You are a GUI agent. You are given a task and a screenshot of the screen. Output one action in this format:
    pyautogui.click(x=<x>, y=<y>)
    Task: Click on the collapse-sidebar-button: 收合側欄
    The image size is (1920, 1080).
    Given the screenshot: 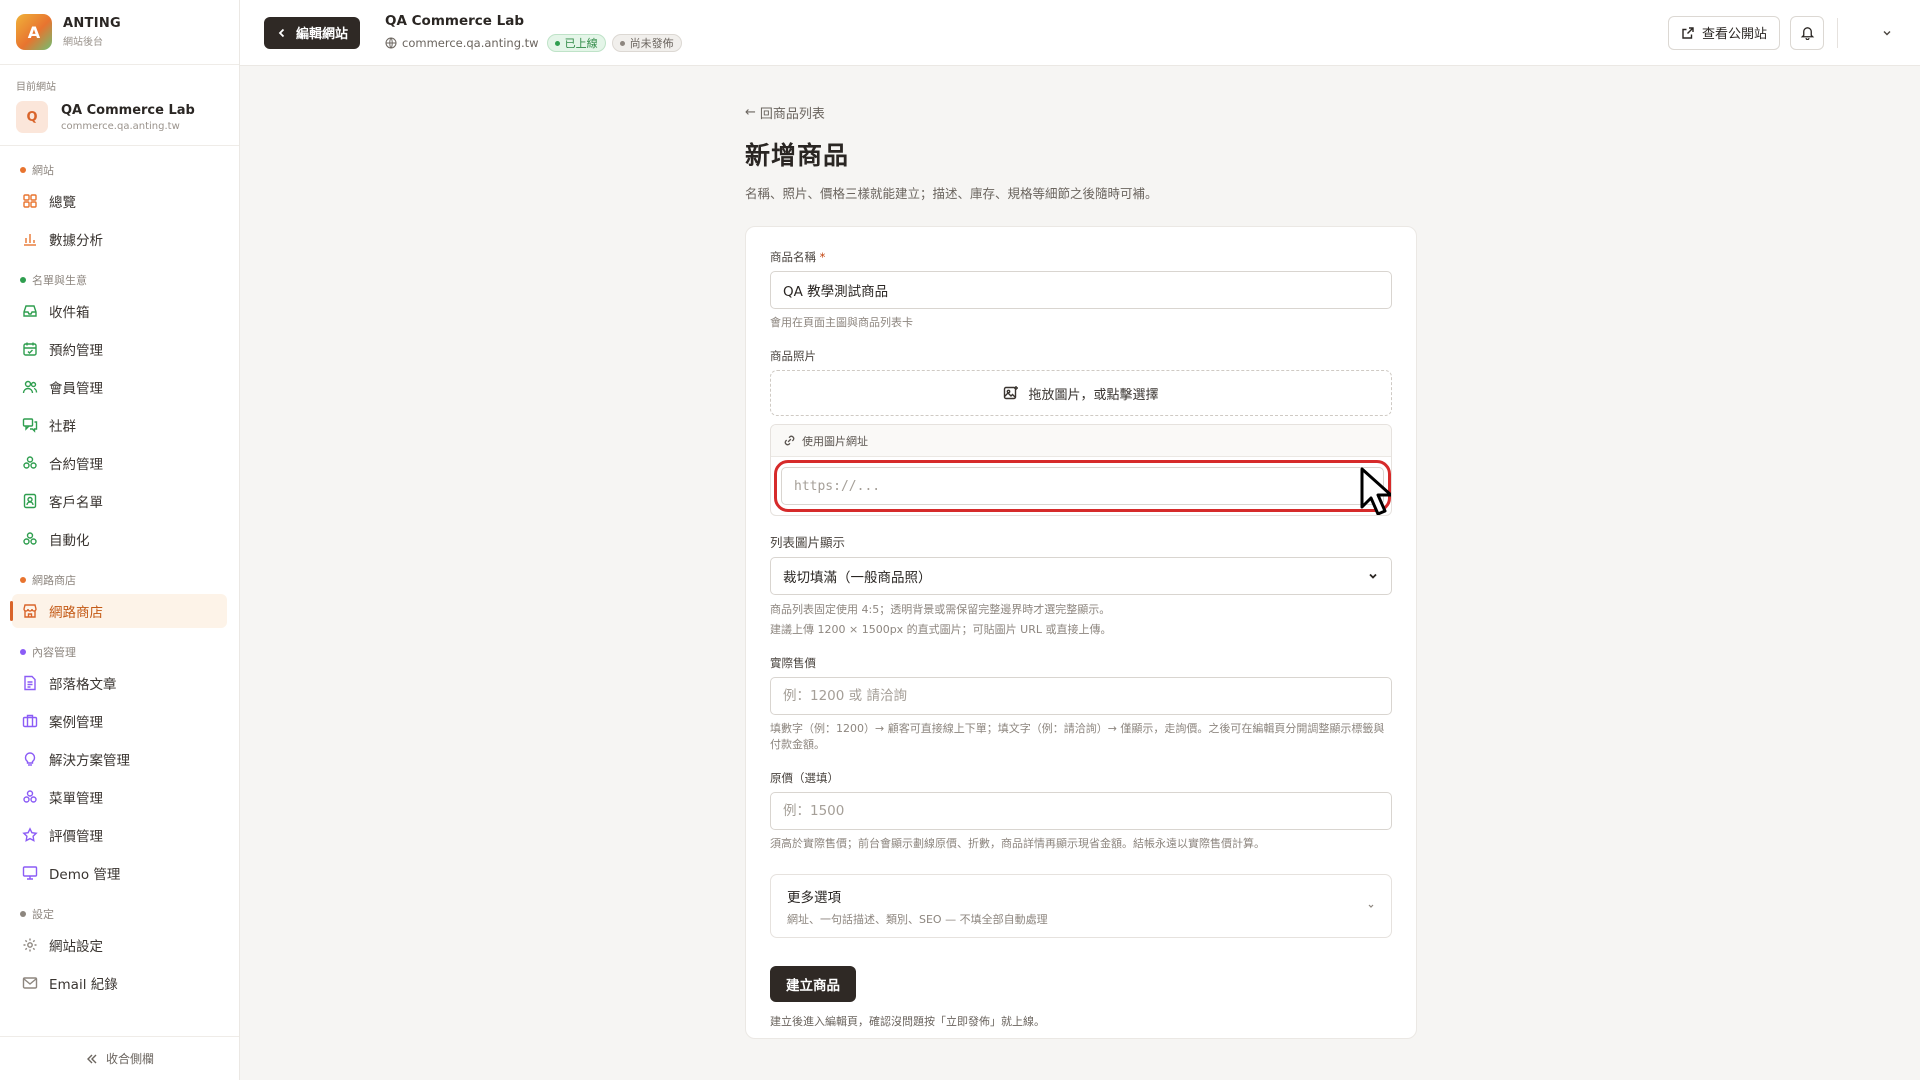 What is the action you would take?
    pyautogui.click(x=119, y=1058)
    